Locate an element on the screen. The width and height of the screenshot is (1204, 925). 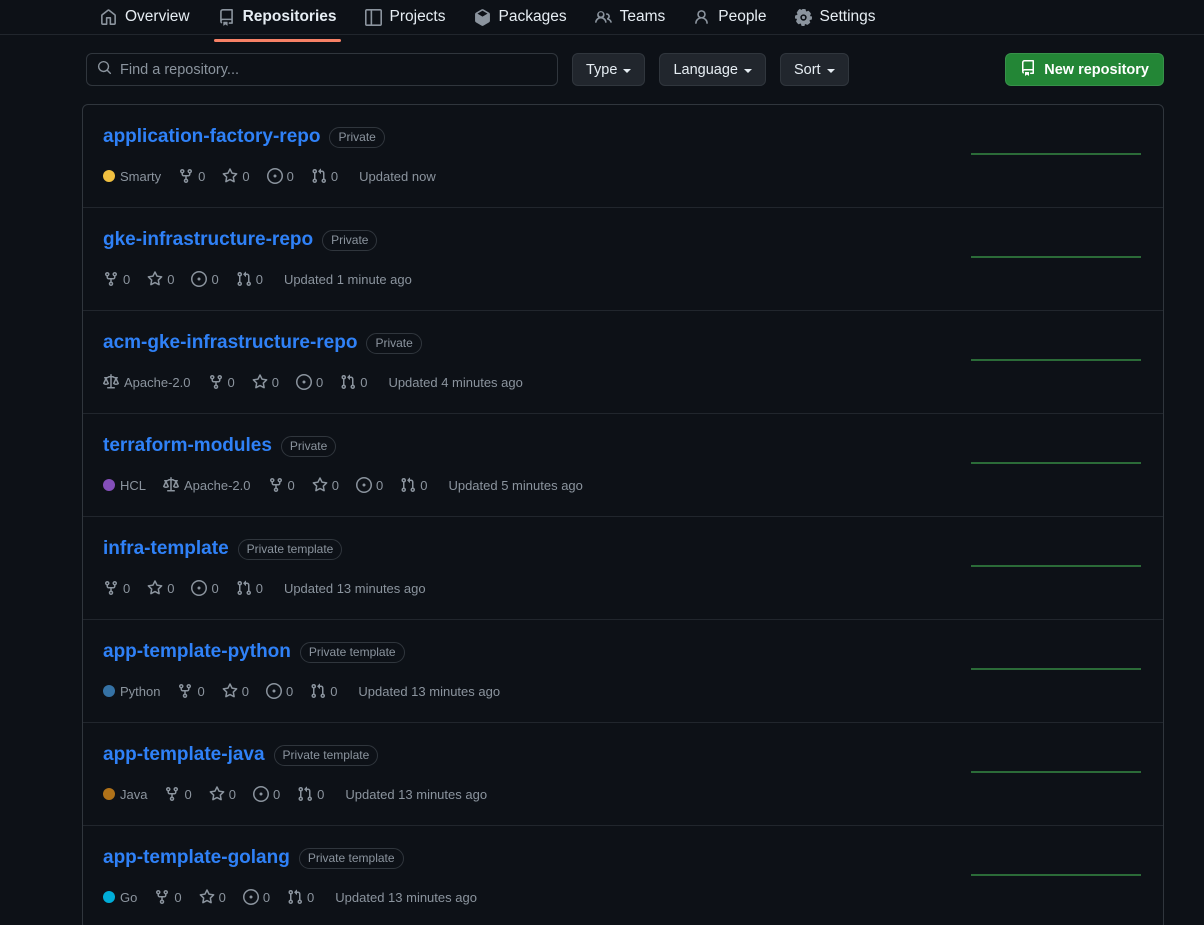
nav-tab-label: Projects is located at coordinates (417, 16).